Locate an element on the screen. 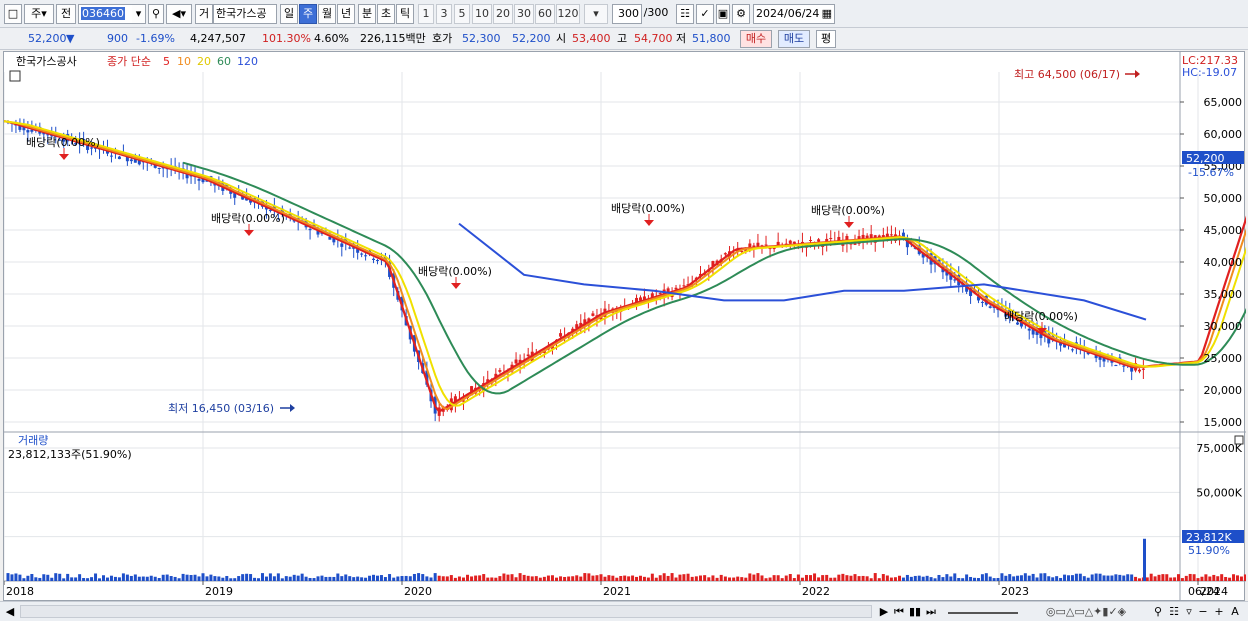  interval-1: 1 is located at coordinates (426, 14).